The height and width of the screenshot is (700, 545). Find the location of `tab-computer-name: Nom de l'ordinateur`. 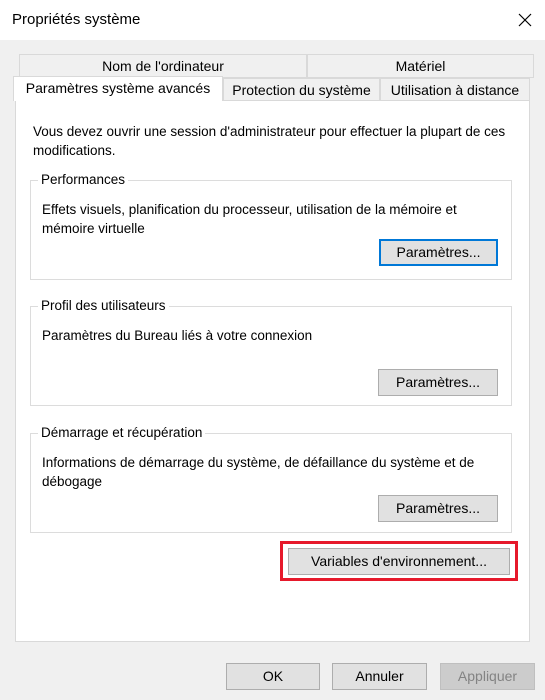

tab-computer-name: Nom de l'ordinateur is located at coordinates (163, 66).